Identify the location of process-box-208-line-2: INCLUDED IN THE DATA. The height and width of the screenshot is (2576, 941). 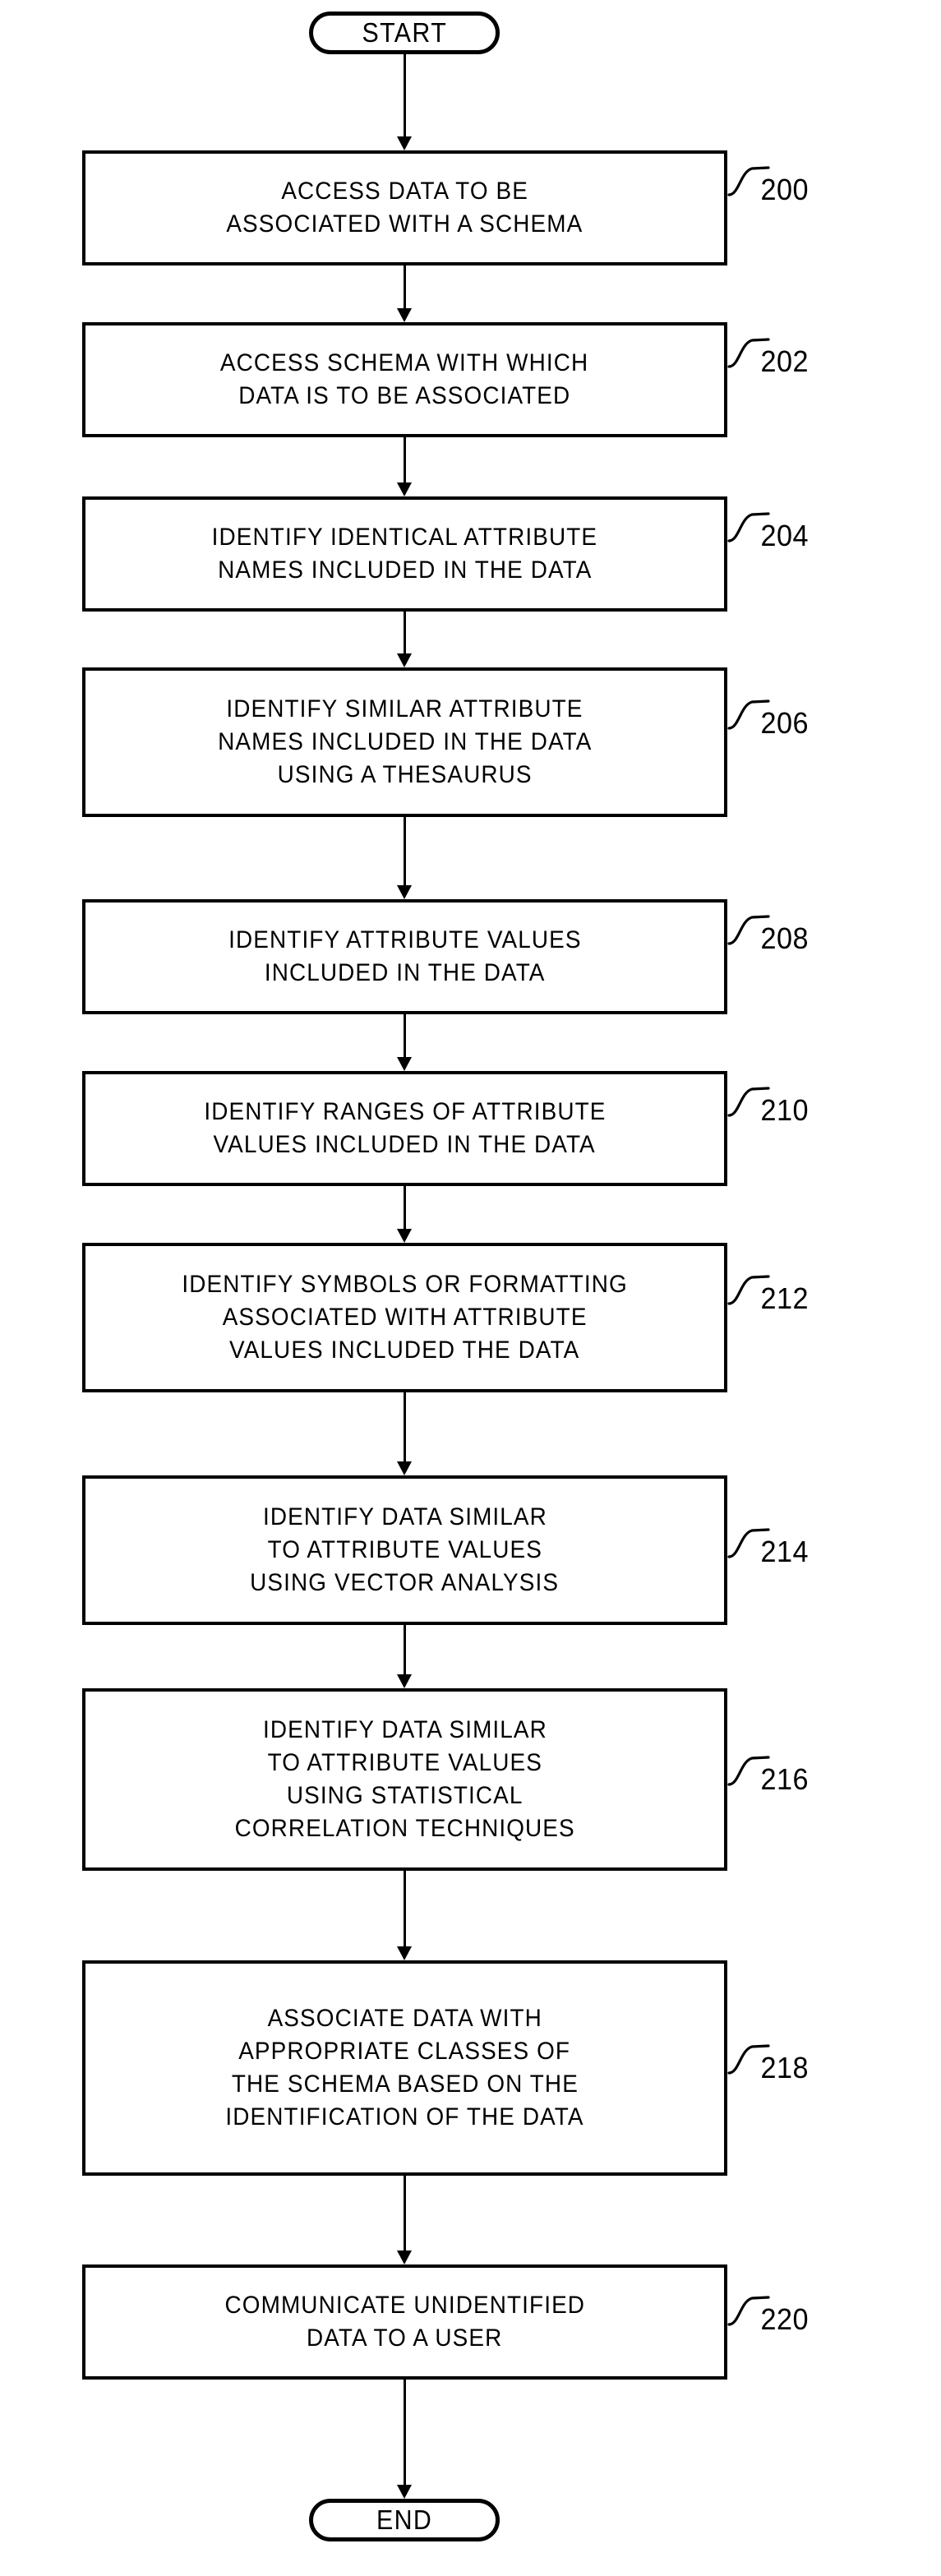
(405, 972).